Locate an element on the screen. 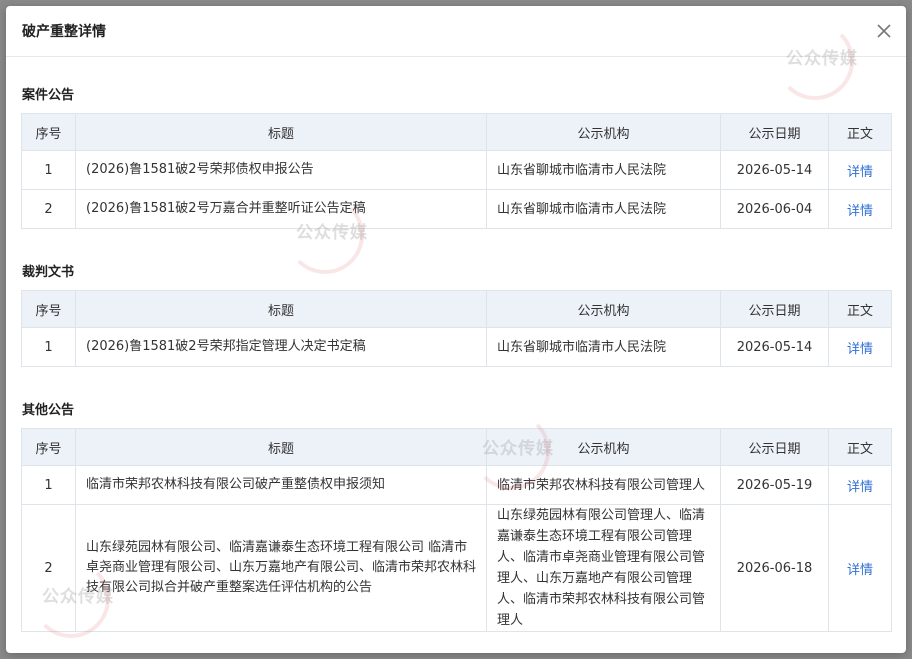  close-icon is located at coordinates (884, 31).